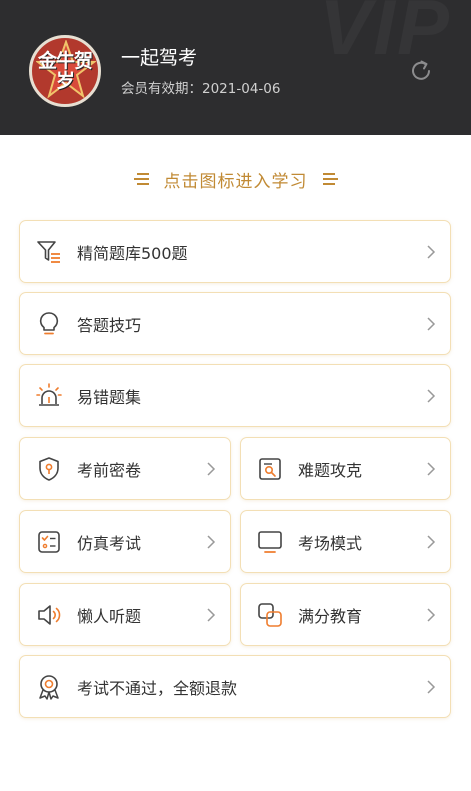 The width and height of the screenshot is (471, 791). I want to click on menu-item-hard-questions: 难题攻克, so click(345, 468).